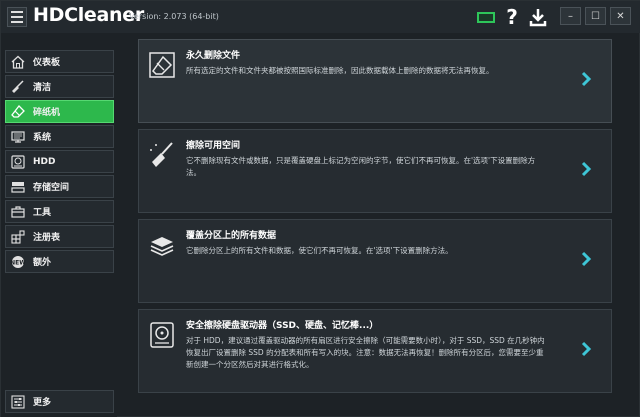 This screenshot has width=640, height=417. I want to click on sidebar-item-dashboard: 仪表板, so click(59, 61).